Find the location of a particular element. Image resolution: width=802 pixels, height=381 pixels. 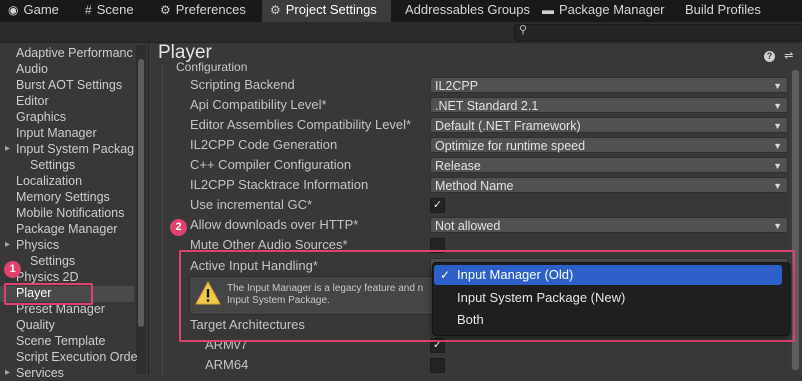

label-cpp-compiler-config: C++ Compiler Configuration is located at coordinates (271, 164).